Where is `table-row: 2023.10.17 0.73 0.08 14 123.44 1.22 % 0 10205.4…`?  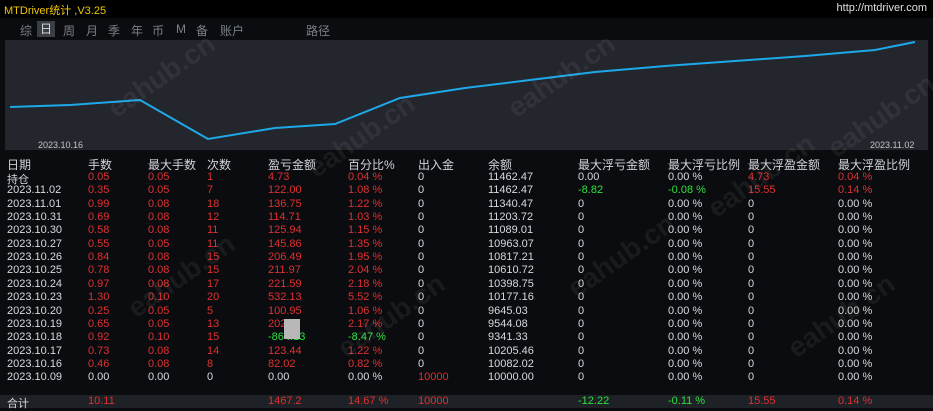
table-row: 2023.10.17 0.73 0.08 14 123.44 1.22 % 0 10205.4… is located at coordinates (466, 351).